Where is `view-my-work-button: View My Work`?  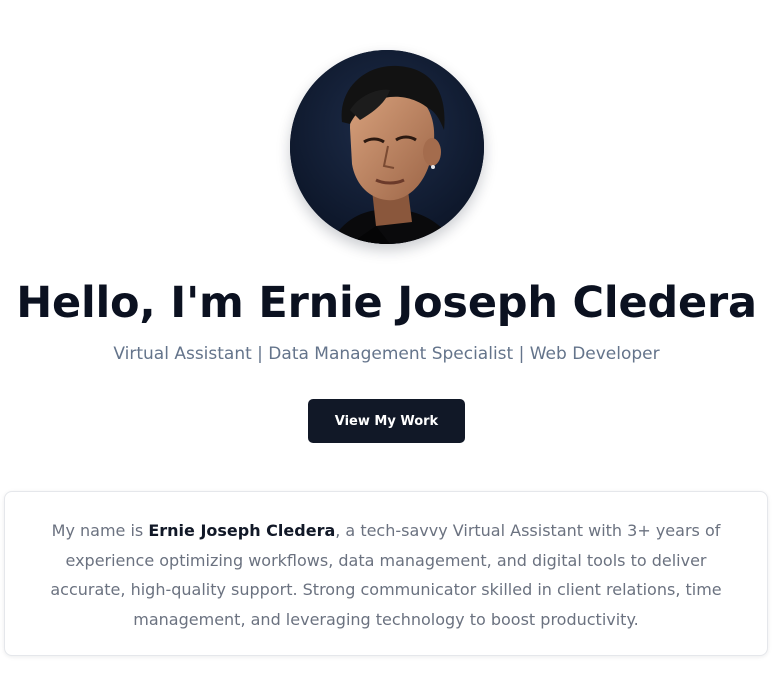 view-my-work-button: View My Work is located at coordinates (386, 421).